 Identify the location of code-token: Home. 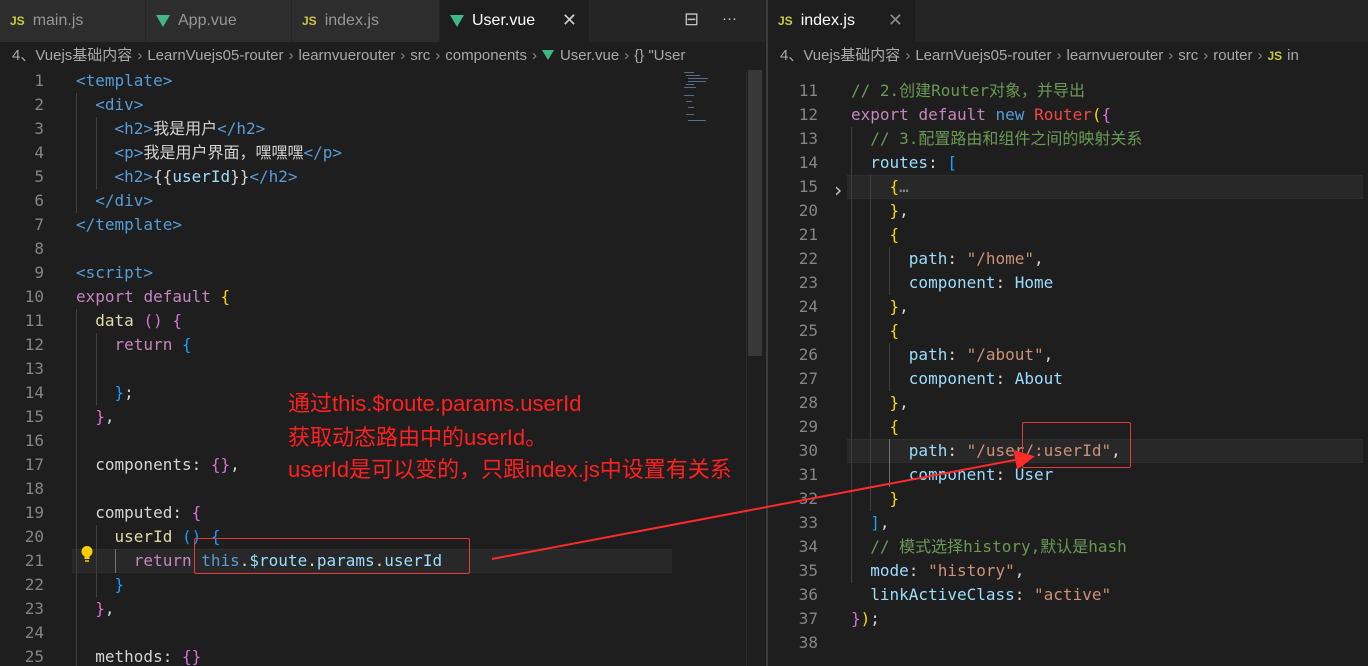
(1034, 282).